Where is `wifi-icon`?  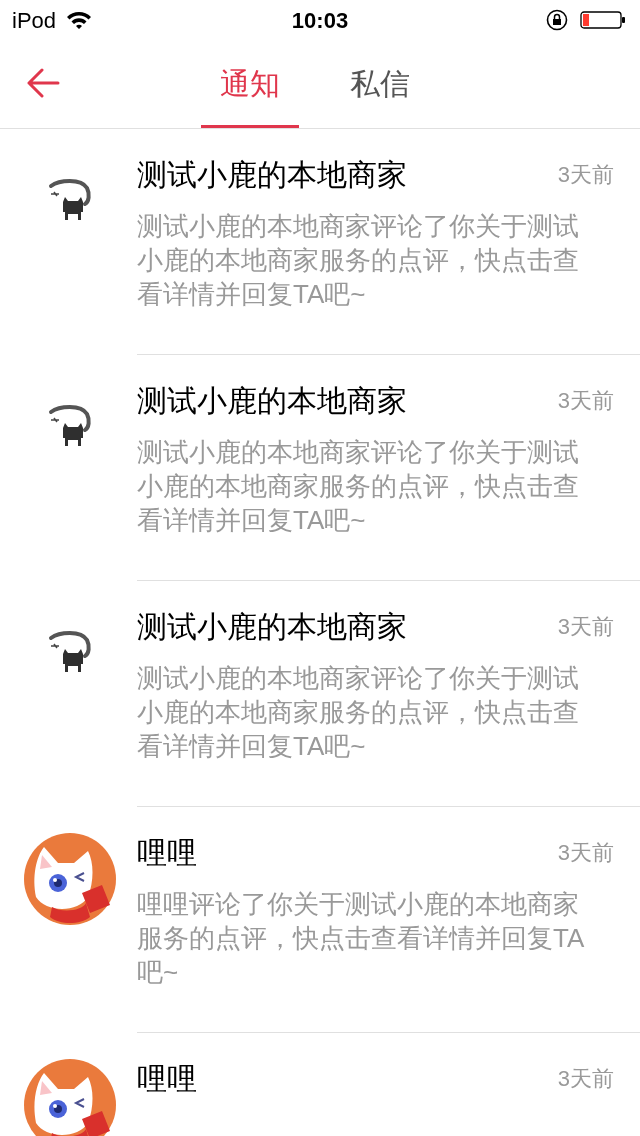 wifi-icon is located at coordinates (79, 20).